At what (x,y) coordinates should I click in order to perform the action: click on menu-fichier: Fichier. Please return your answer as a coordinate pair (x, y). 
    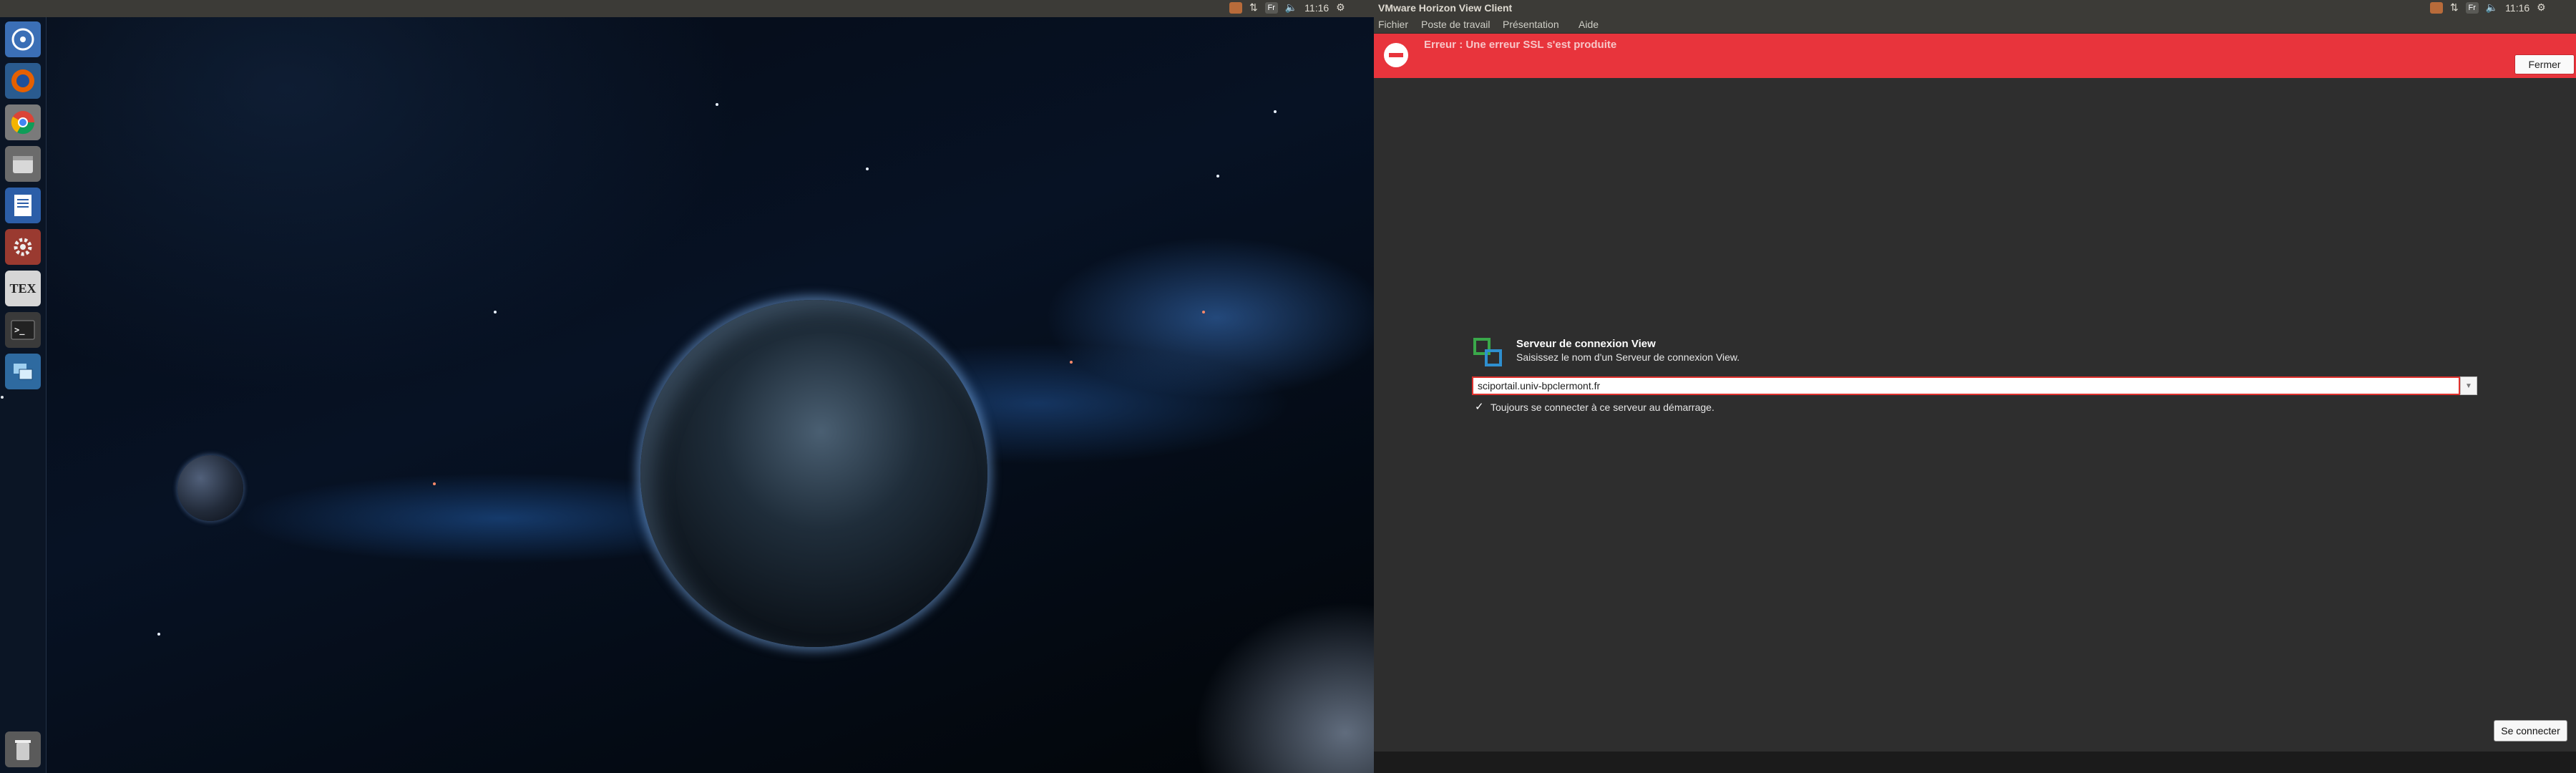
    Looking at the image, I should click on (1393, 24).